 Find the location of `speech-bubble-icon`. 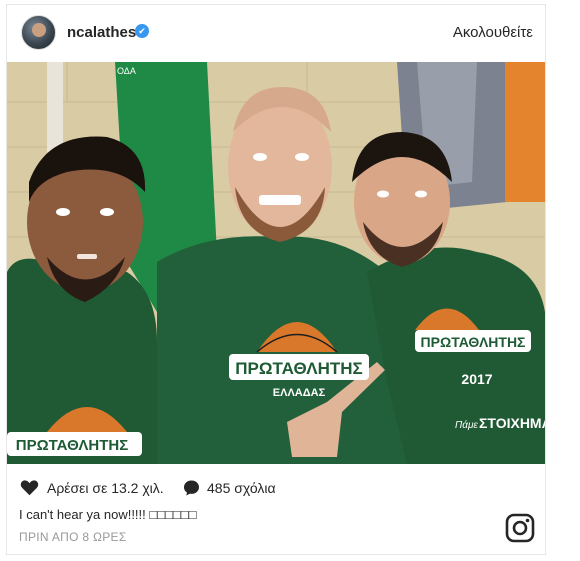

speech-bubble-icon is located at coordinates (191, 488).